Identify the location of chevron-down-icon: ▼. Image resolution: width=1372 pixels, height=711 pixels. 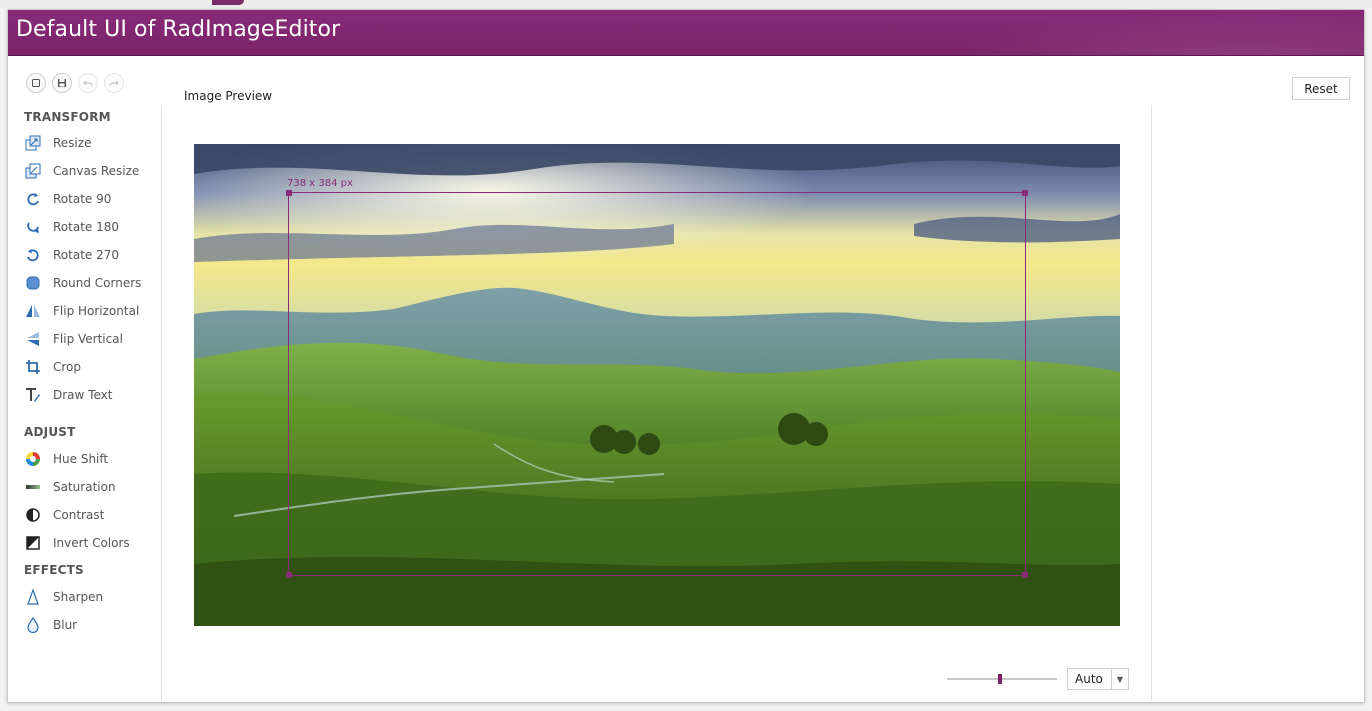
(1119, 679).